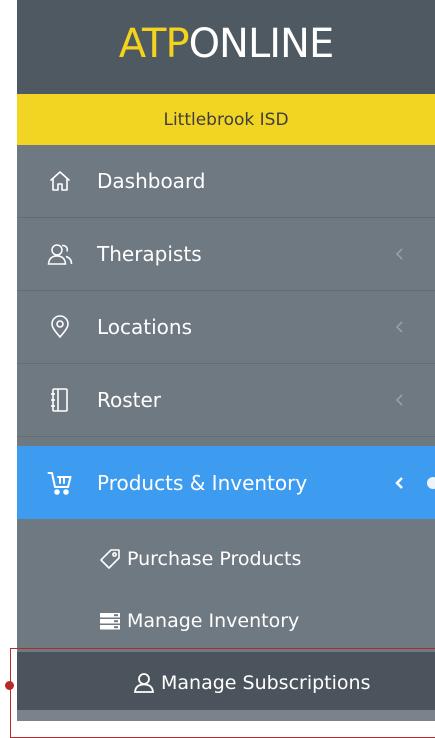 Image resolution: width=435 pixels, height=738 pixels. Describe the element at coordinates (60, 254) in the screenshot. I see `people-icon` at that location.